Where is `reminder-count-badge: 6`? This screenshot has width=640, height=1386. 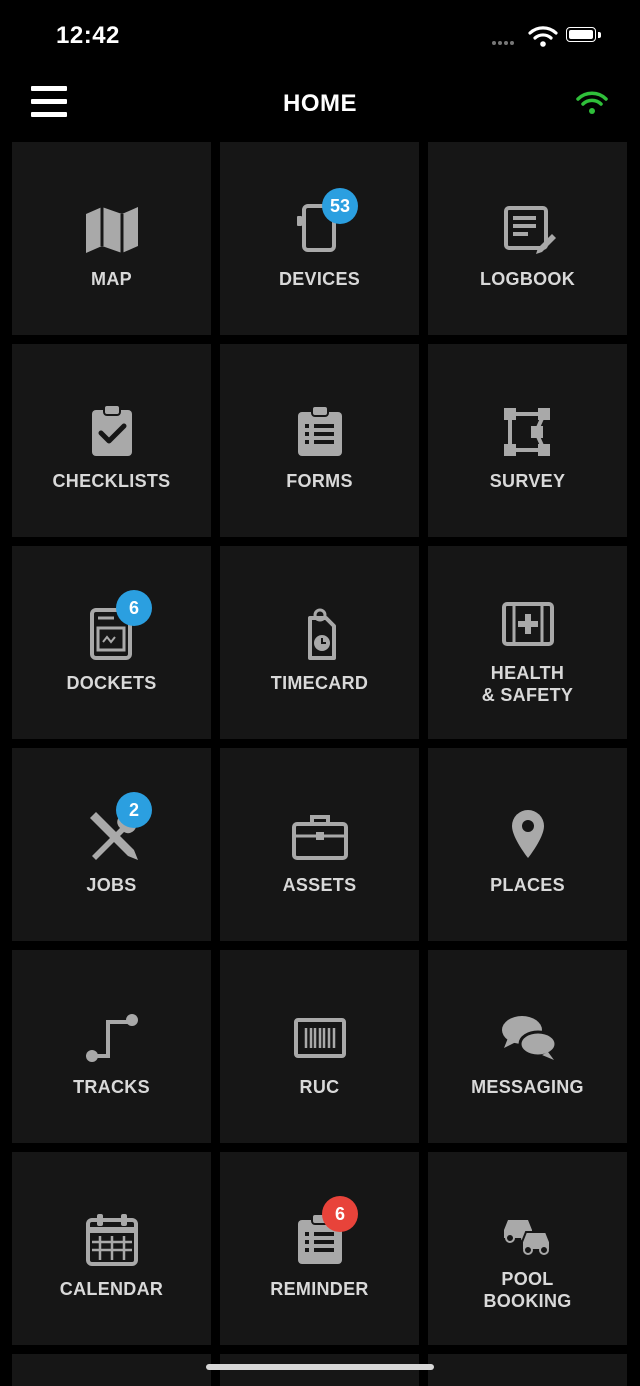 reminder-count-badge: 6 is located at coordinates (340, 1214).